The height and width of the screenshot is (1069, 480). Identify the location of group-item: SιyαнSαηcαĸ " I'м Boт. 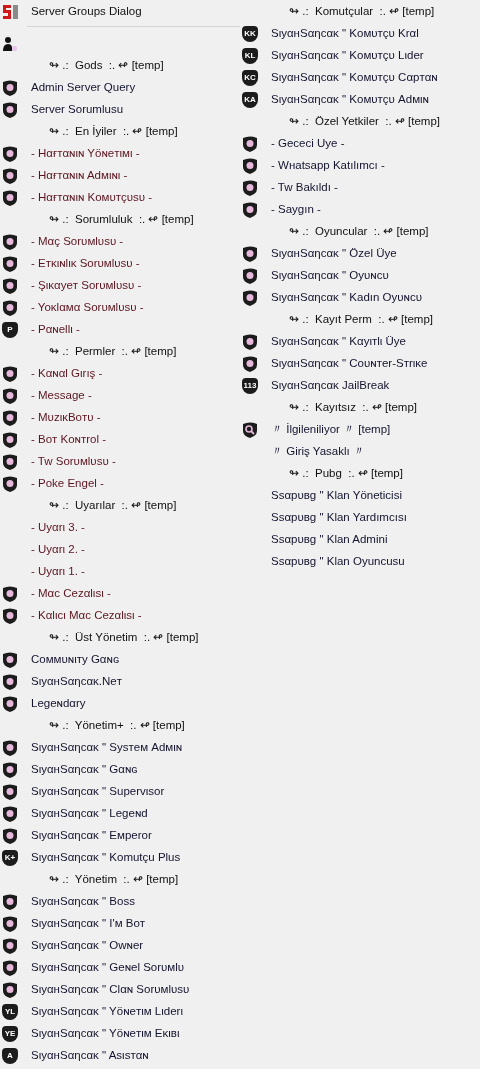
(88, 924).